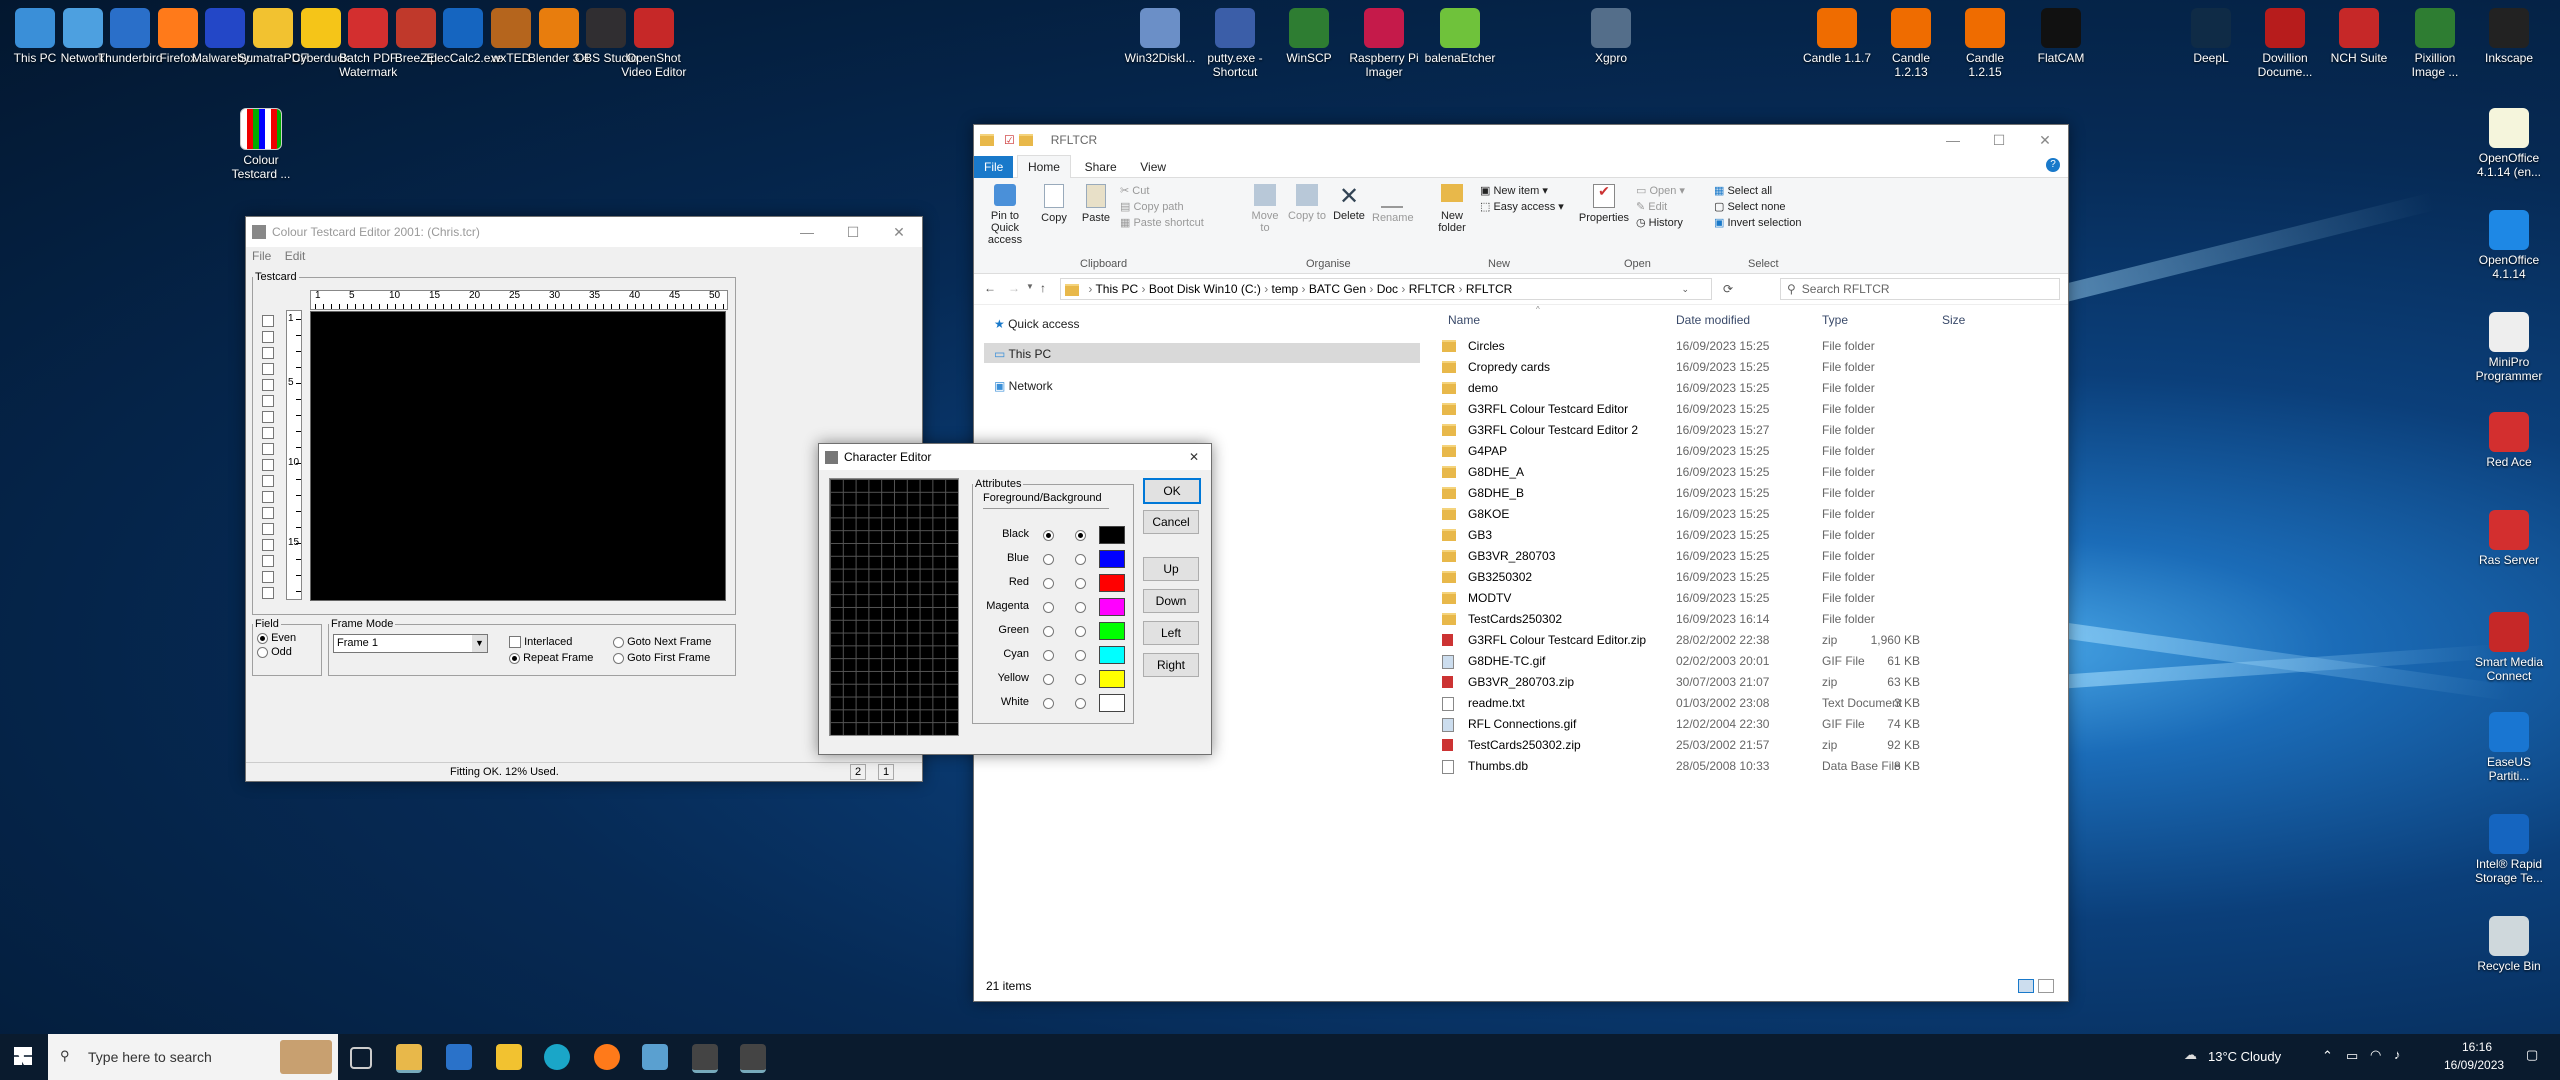 Image resolution: width=2560 pixels, height=1080 pixels. I want to click on help-icon: ?, so click(2053, 165).